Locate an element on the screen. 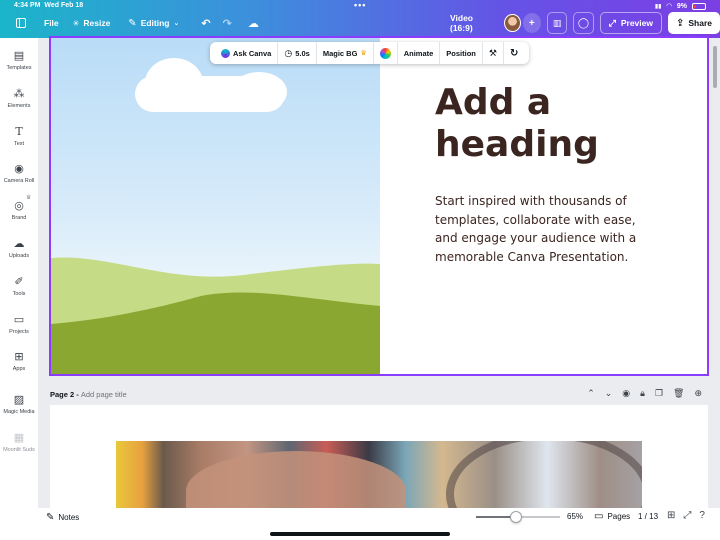 This screenshot has height=540, width=720. insights-button: ▥ is located at coordinates (557, 23).